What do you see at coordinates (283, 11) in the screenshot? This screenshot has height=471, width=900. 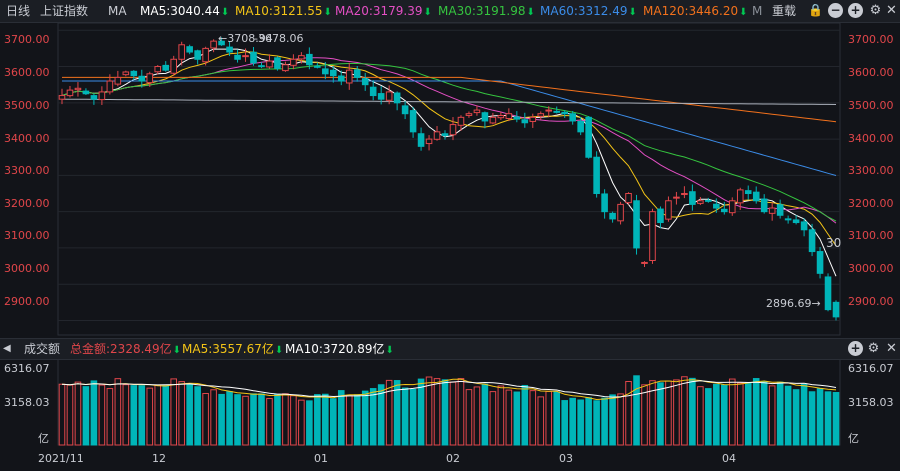 I see `ma10-value: MA10:3121.55⬇` at bounding box center [283, 11].